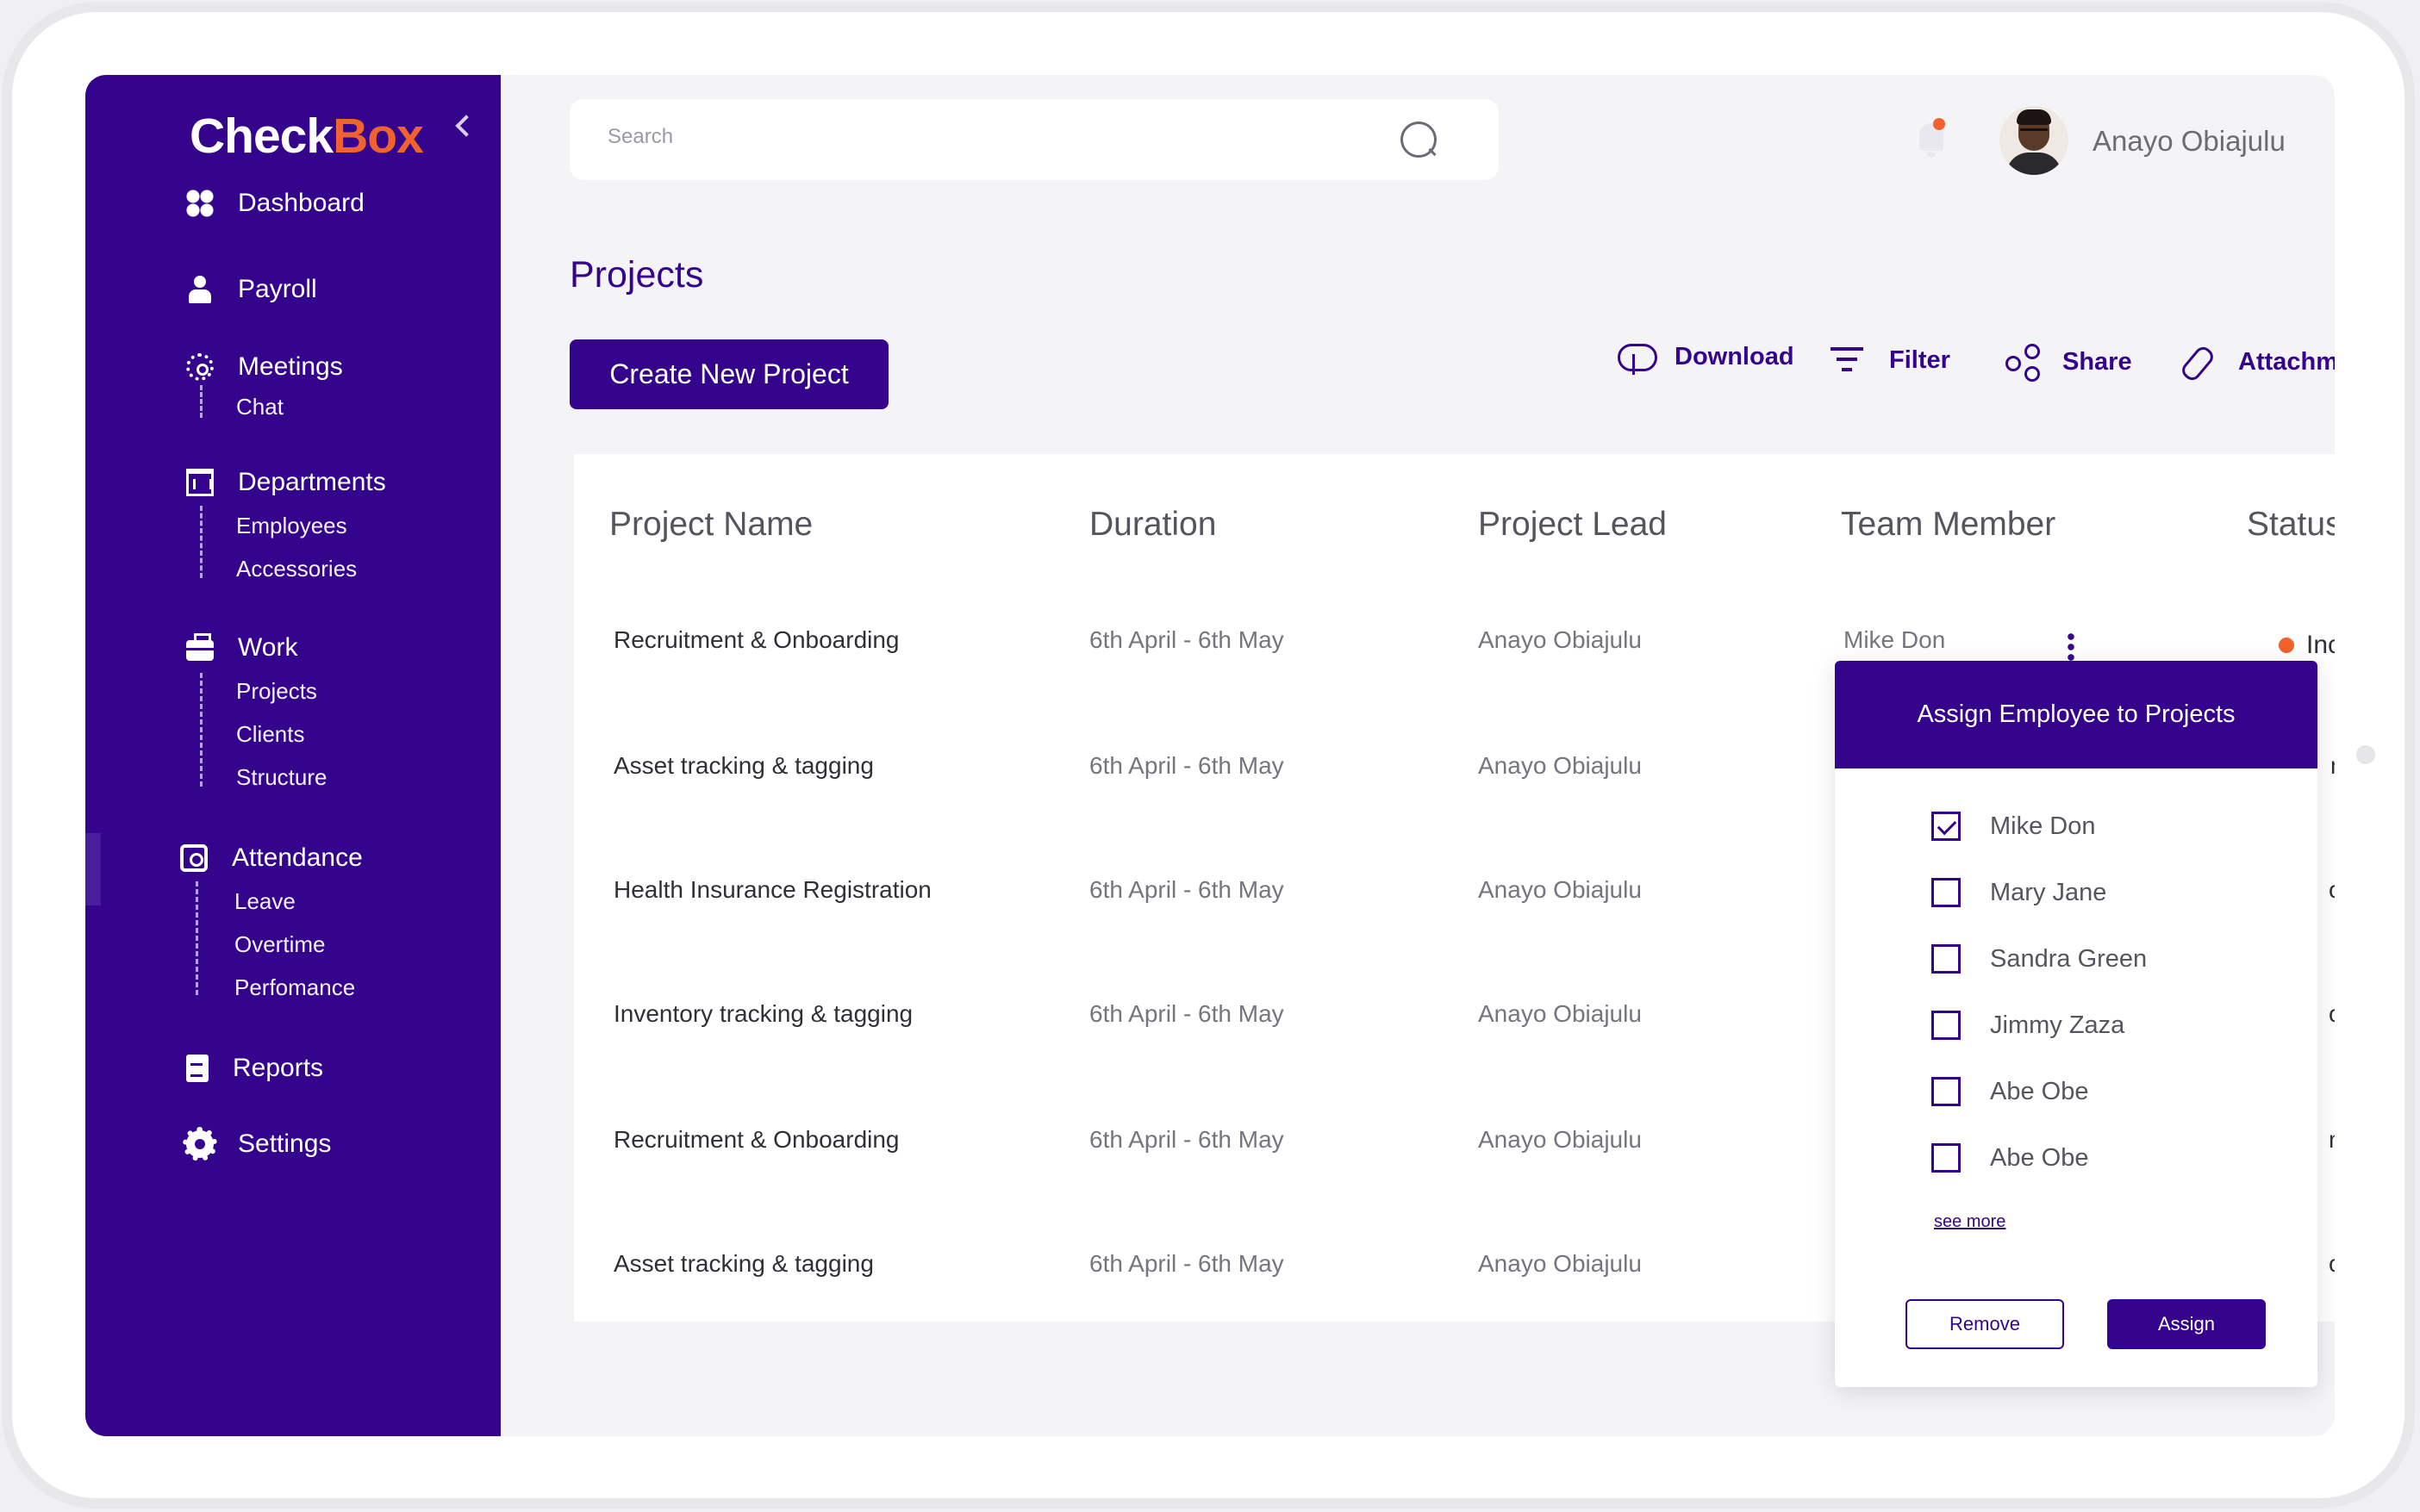 The width and height of the screenshot is (2420, 1512). Describe the element at coordinates (260, 407) in the screenshot. I see `sidebar-subitem-chat: Chat` at that location.